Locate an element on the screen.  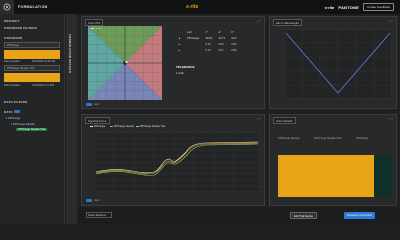
spectral-toggle is located at coordinates (89, 200).